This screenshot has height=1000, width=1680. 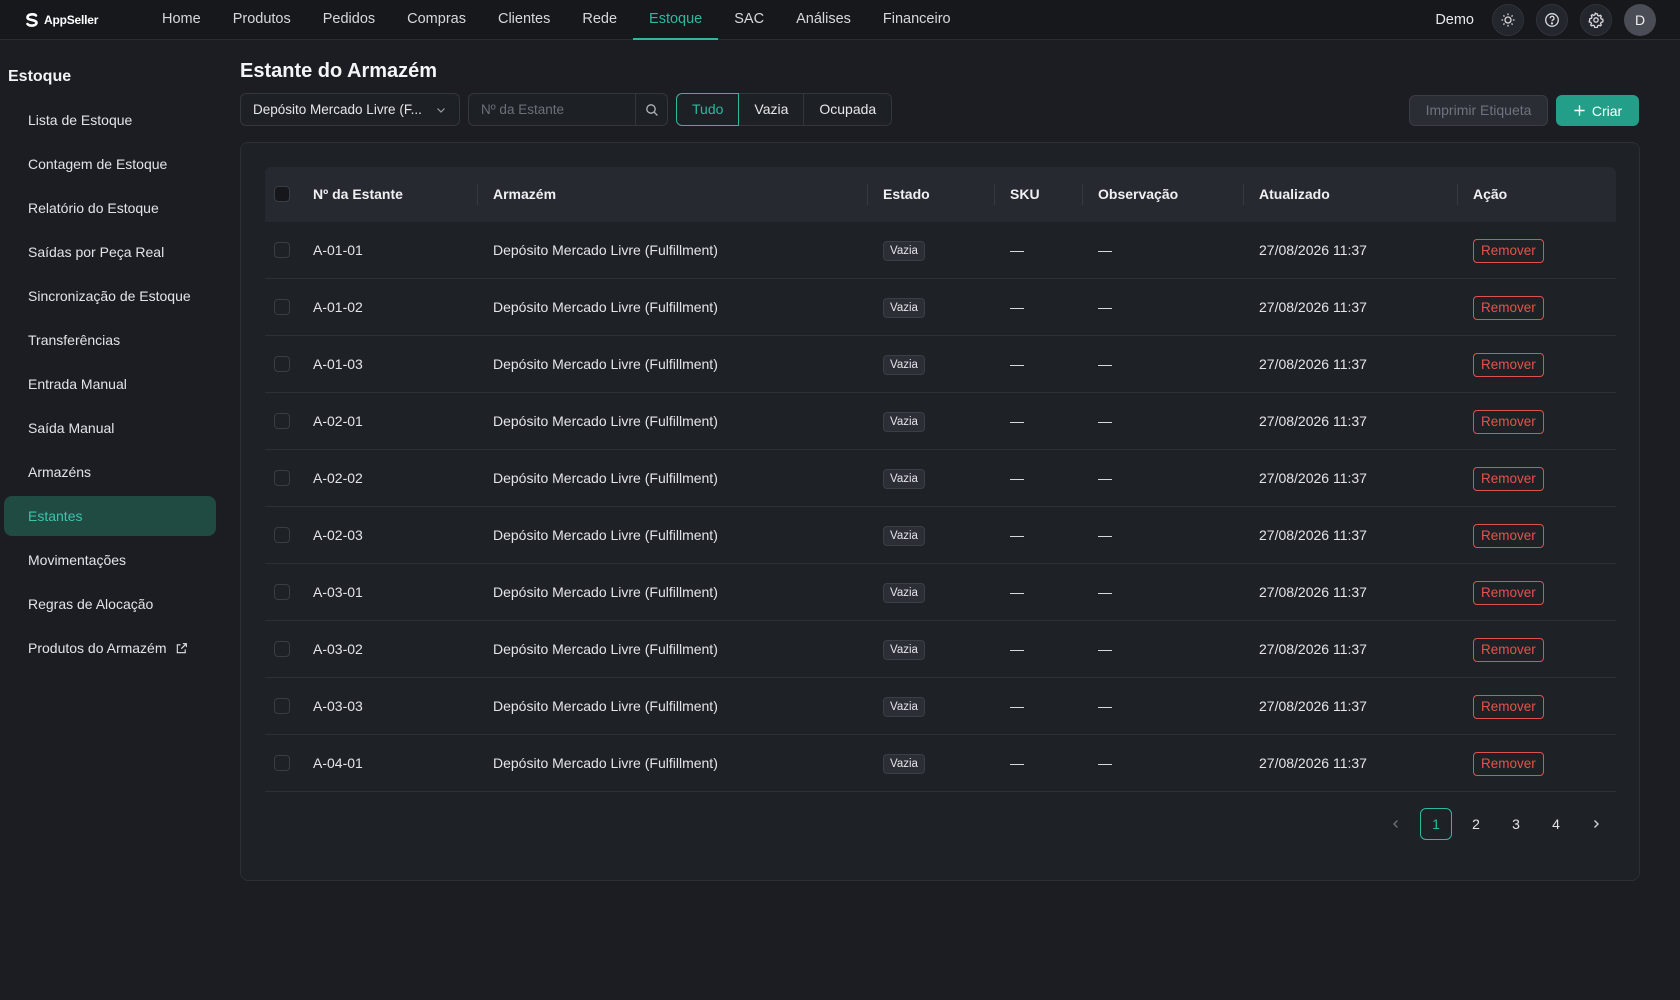 I want to click on gear-icon, so click(x=1596, y=19).